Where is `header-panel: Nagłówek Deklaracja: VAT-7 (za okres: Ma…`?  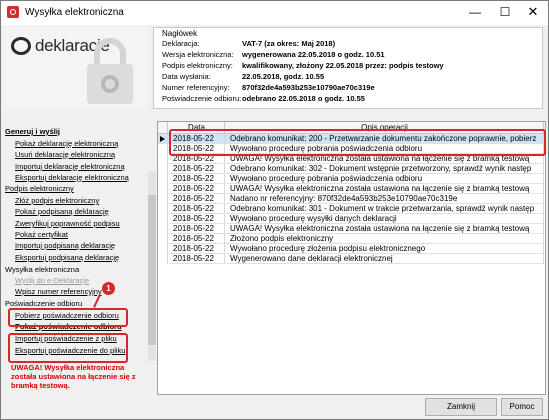 header-panel: Nagłówek Deklaracja: VAT-7 (za okres: Ma… is located at coordinates (348, 68).